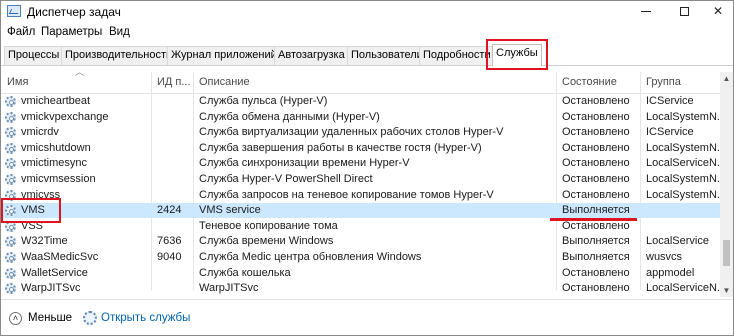 The height and width of the screenshot is (336, 734). Describe the element at coordinates (263, 101) in the screenshot. I see `service-description: Служба пульса (Hyper-V)` at that location.